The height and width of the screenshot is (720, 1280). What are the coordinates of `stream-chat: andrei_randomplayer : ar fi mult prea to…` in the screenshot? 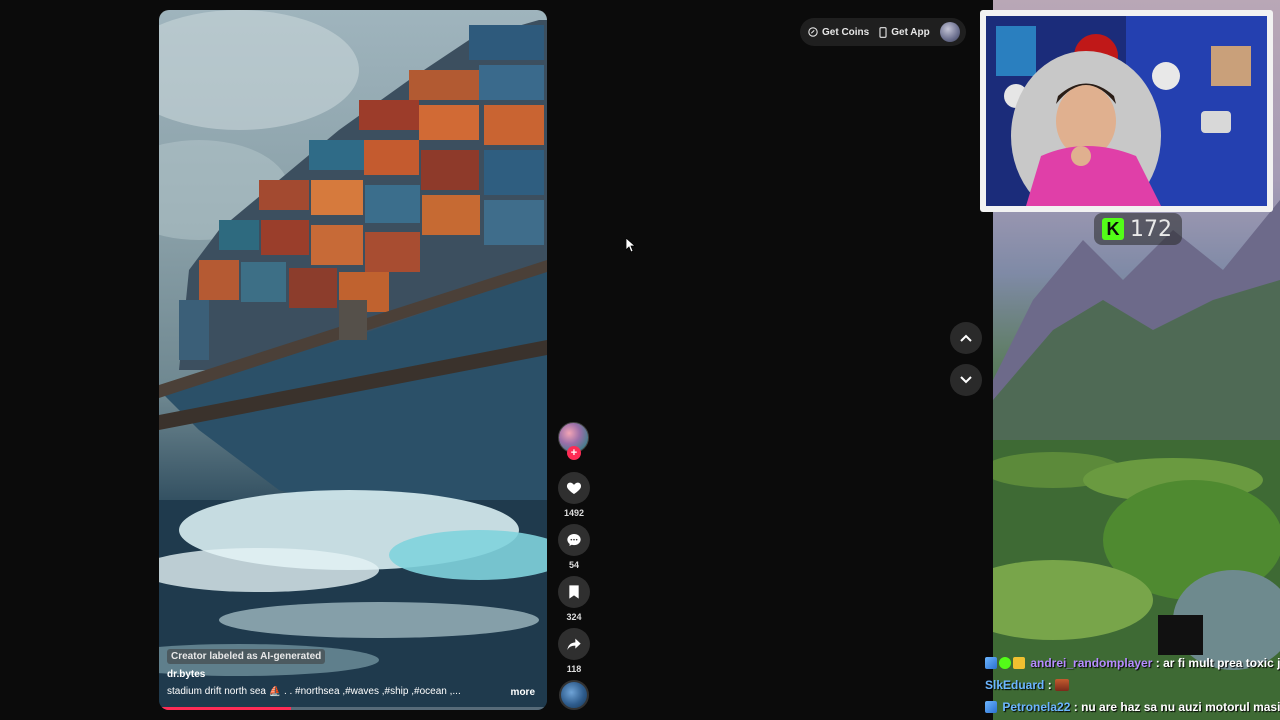 It's located at (1132, 688).